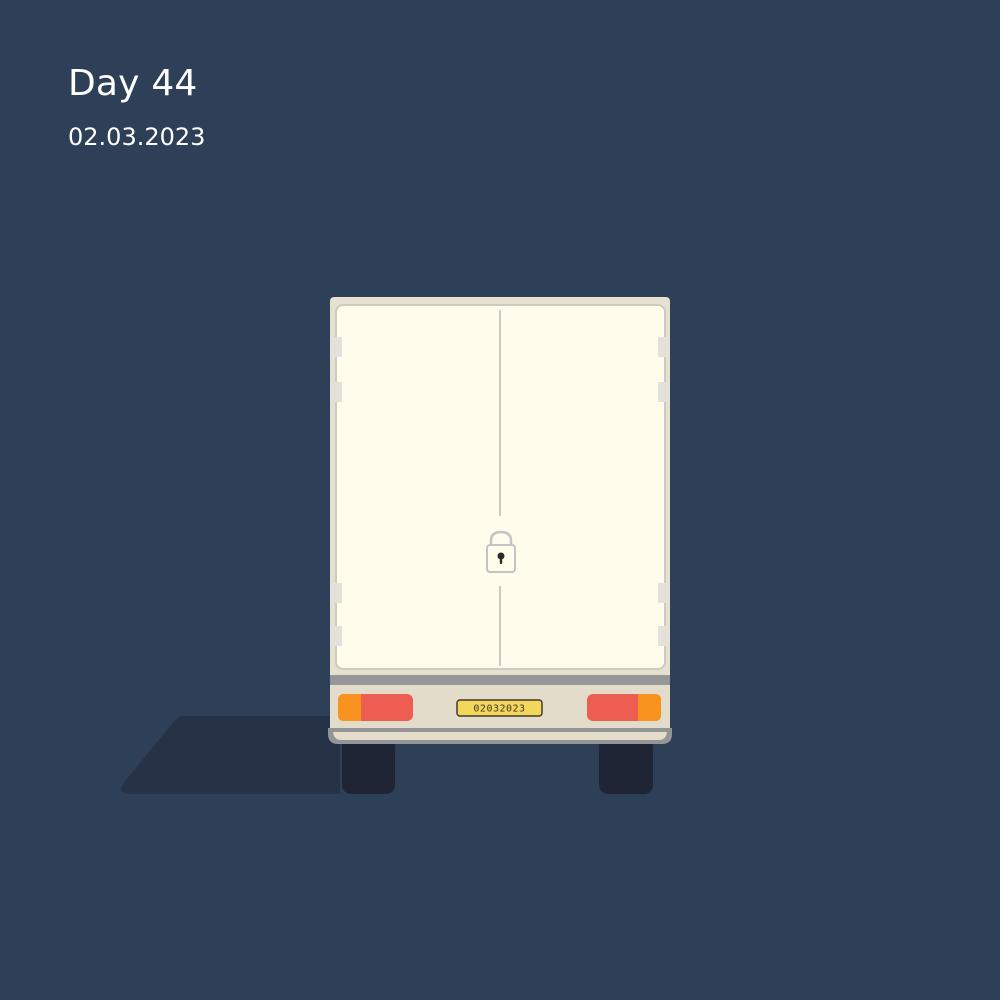 This screenshot has width=1000, height=1000. Describe the element at coordinates (500, 680) in the screenshot. I see `bumper-strip` at that location.